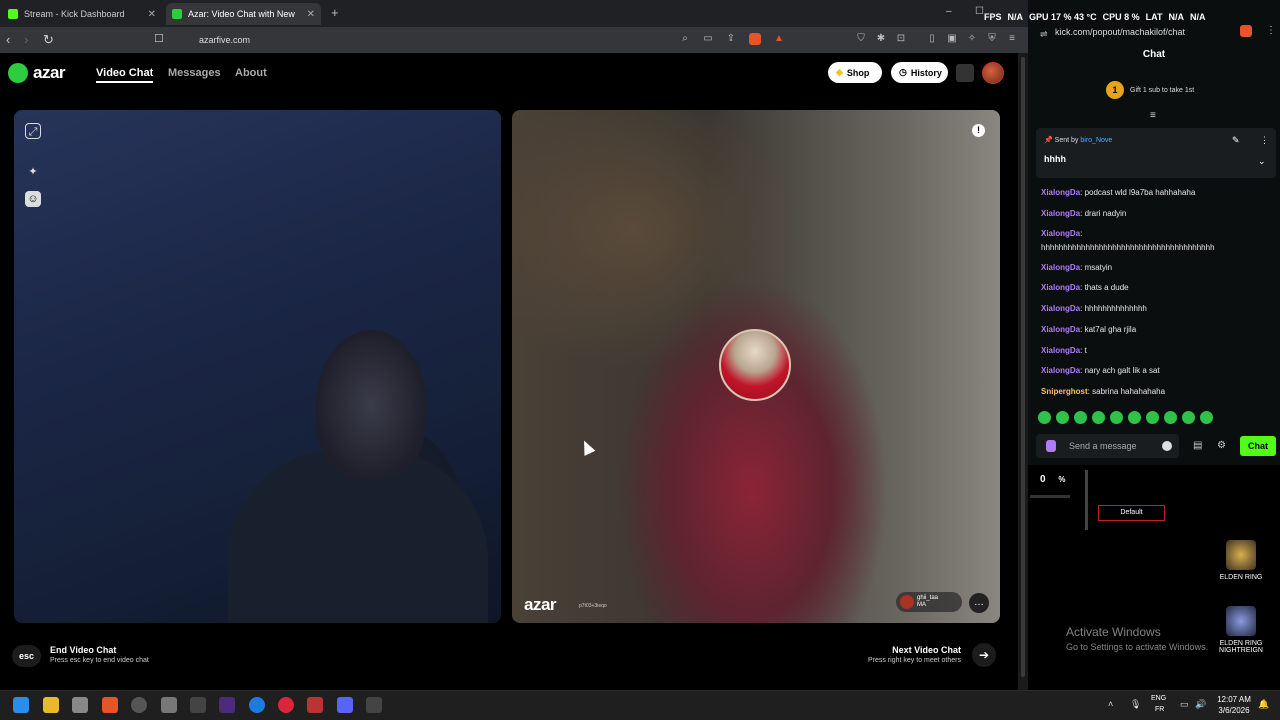  What do you see at coordinates (1051, 446) in the screenshot?
I see `microphone-icon` at bounding box center [1051, 446].